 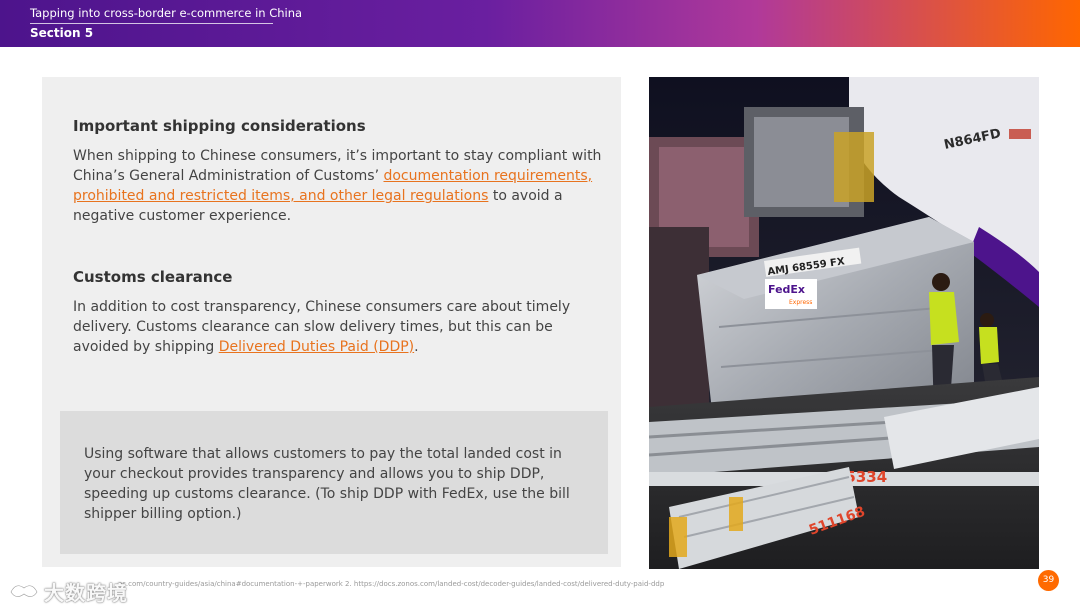 What do you see at coordinates (62, 33) in the screenshot?
I see `section-label: Section 5` at bounding box center [62, 33].